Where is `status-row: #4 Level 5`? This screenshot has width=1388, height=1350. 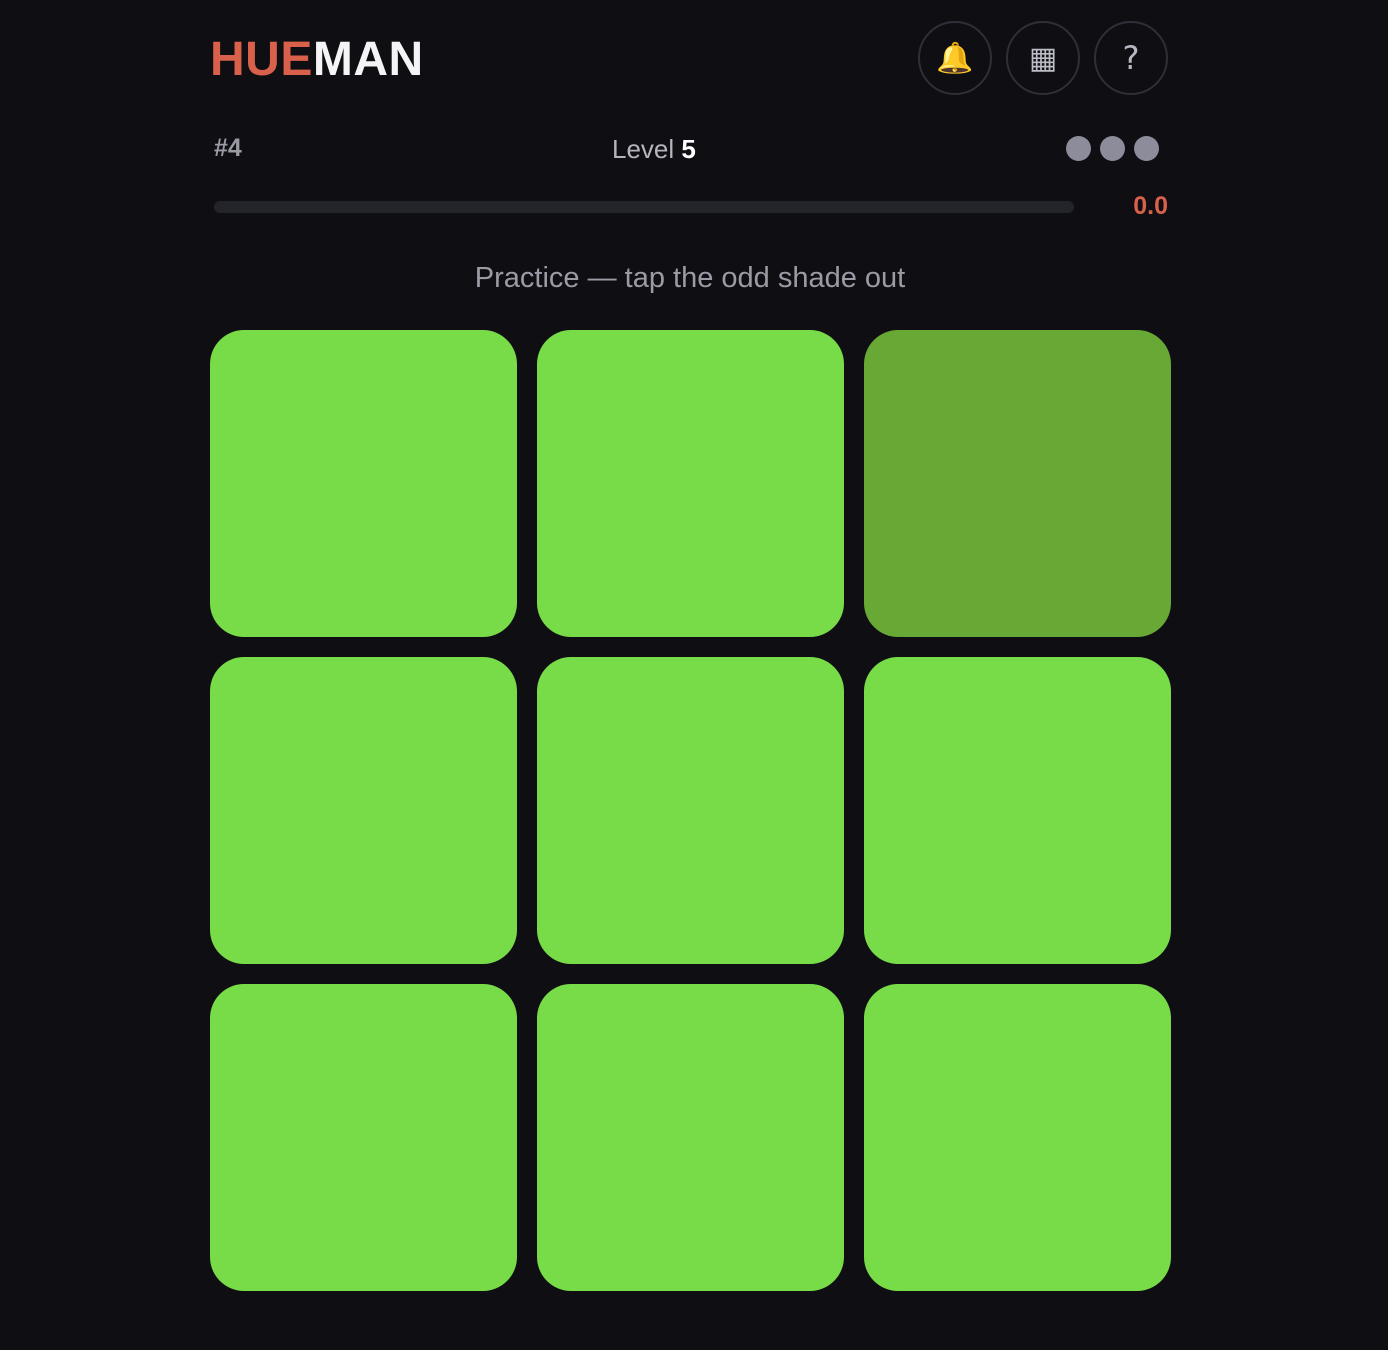
status-row: #4 Level 5 is located at coordinates (690, 150).